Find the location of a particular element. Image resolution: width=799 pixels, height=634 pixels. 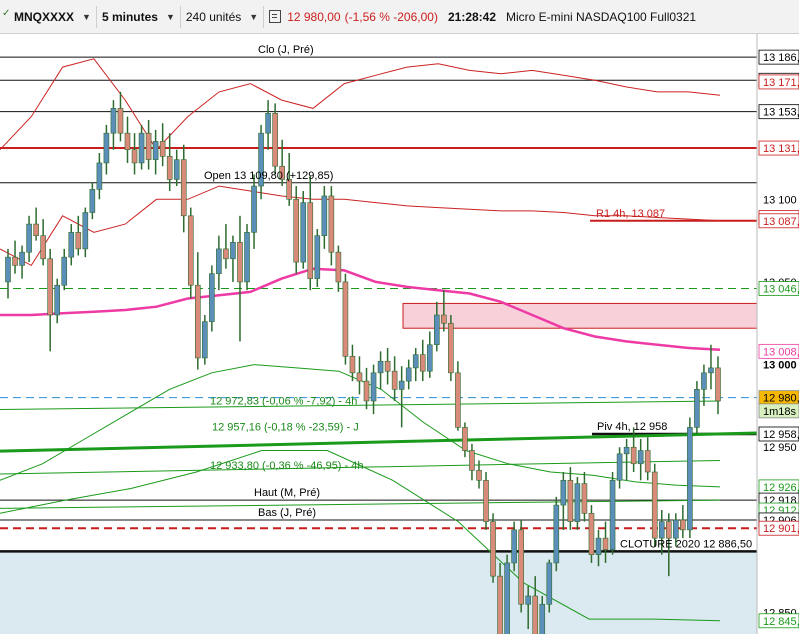

price-label: 12 980, is located at coordinates (781, 399).